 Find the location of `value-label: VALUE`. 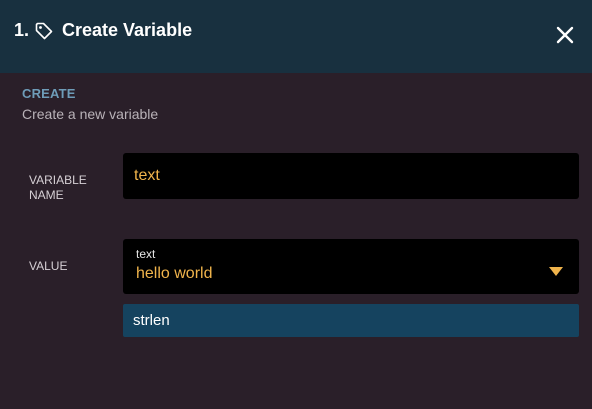

value-label: VALUE is located at coordinates (48, 266).